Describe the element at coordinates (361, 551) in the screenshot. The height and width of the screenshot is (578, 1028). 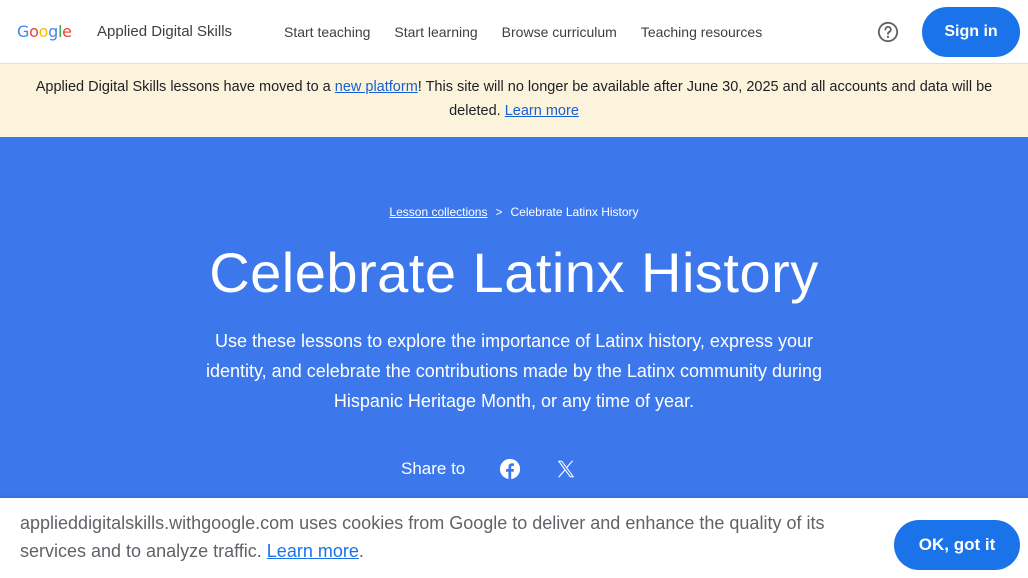
I see `cookie-period: .` at that location.